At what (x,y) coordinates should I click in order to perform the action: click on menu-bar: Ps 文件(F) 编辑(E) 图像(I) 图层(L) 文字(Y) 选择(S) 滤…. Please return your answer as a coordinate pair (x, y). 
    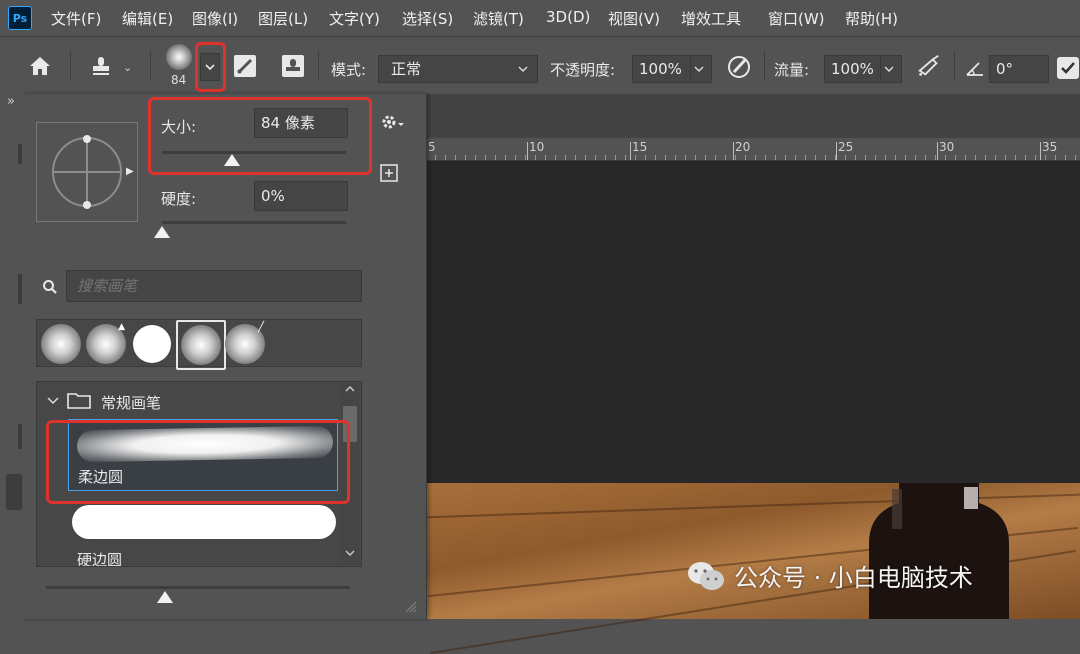
    Looking at the image, I should click on (540, 18).